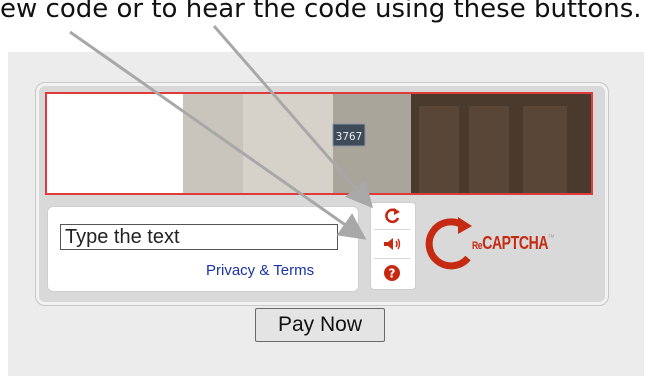 This screenshot has height=376, width=649. Describe the element at coordinates (349, 136) in the screenshot. I see `captcha-house-number: 3767` at that location.